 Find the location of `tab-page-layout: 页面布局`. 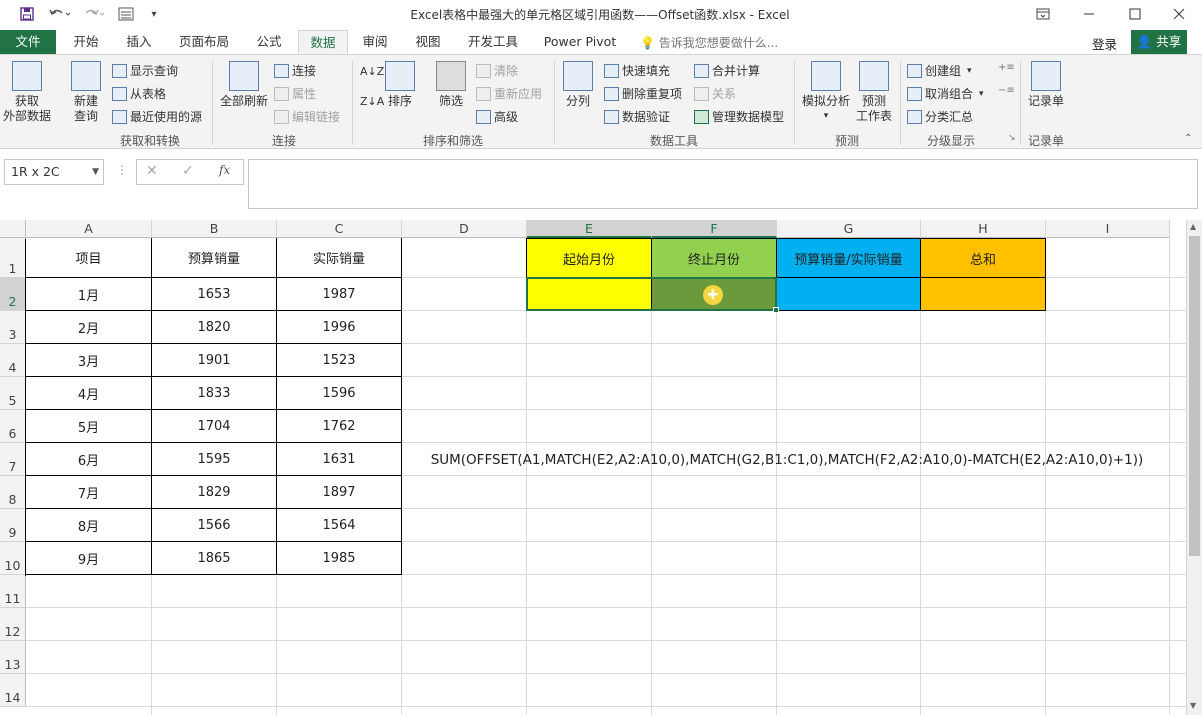

tab-page-layout: 页面布局 is located at coordinates (204, 42).